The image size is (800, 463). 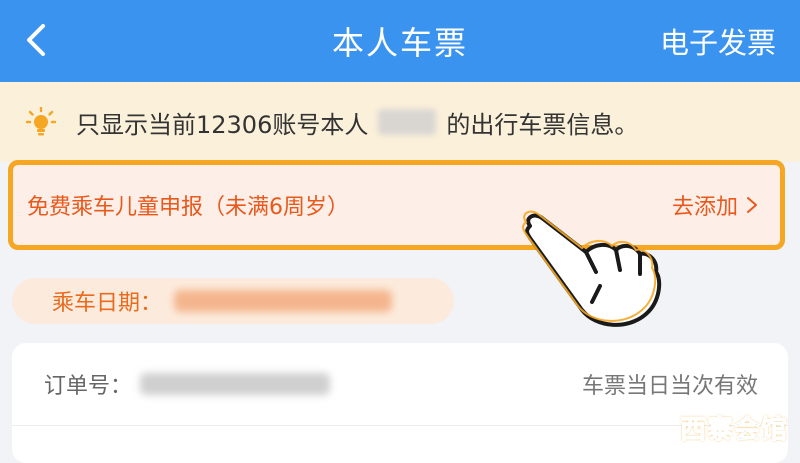 What do you see at coordinates (592, 268) in the screenshot?
I see `pointing-hand-icon` at bounding box center [592, 268].